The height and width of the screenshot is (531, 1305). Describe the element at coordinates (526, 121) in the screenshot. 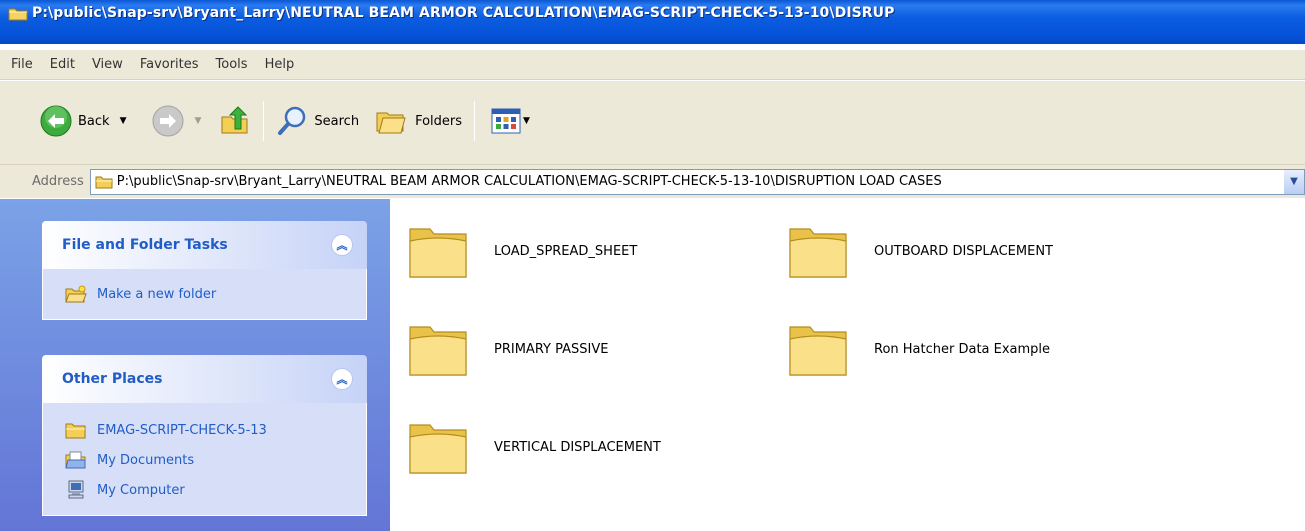

I see `views-dropdown-icon: ▼` at that location.